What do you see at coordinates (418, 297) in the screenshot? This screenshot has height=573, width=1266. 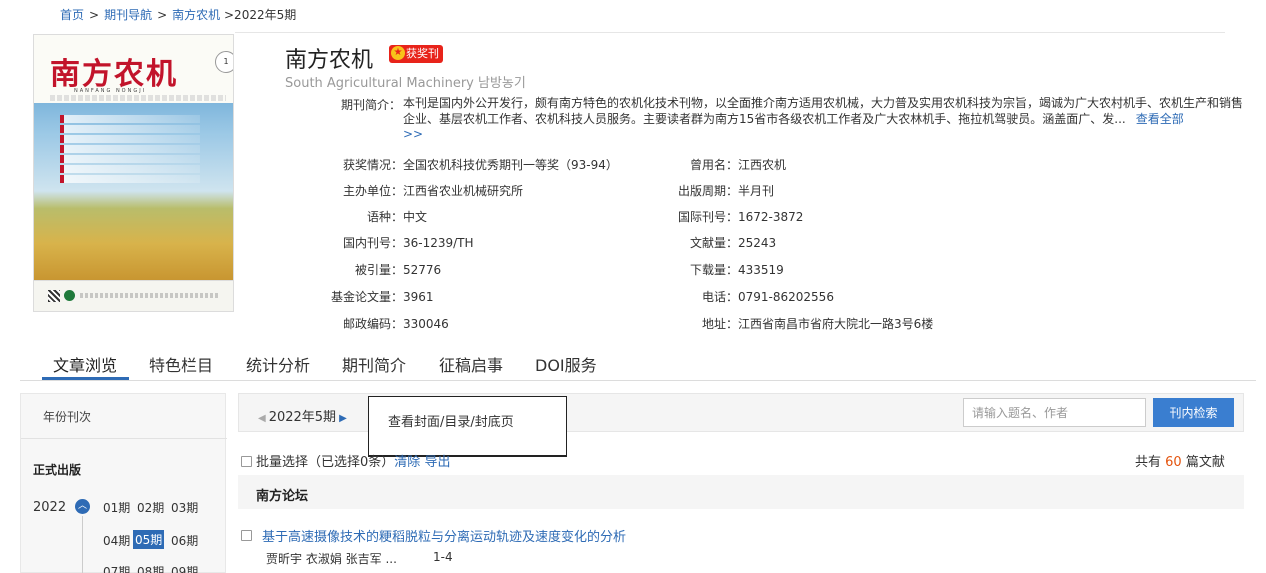 I see `info-value: 3961` at bounding box center [418, 297].